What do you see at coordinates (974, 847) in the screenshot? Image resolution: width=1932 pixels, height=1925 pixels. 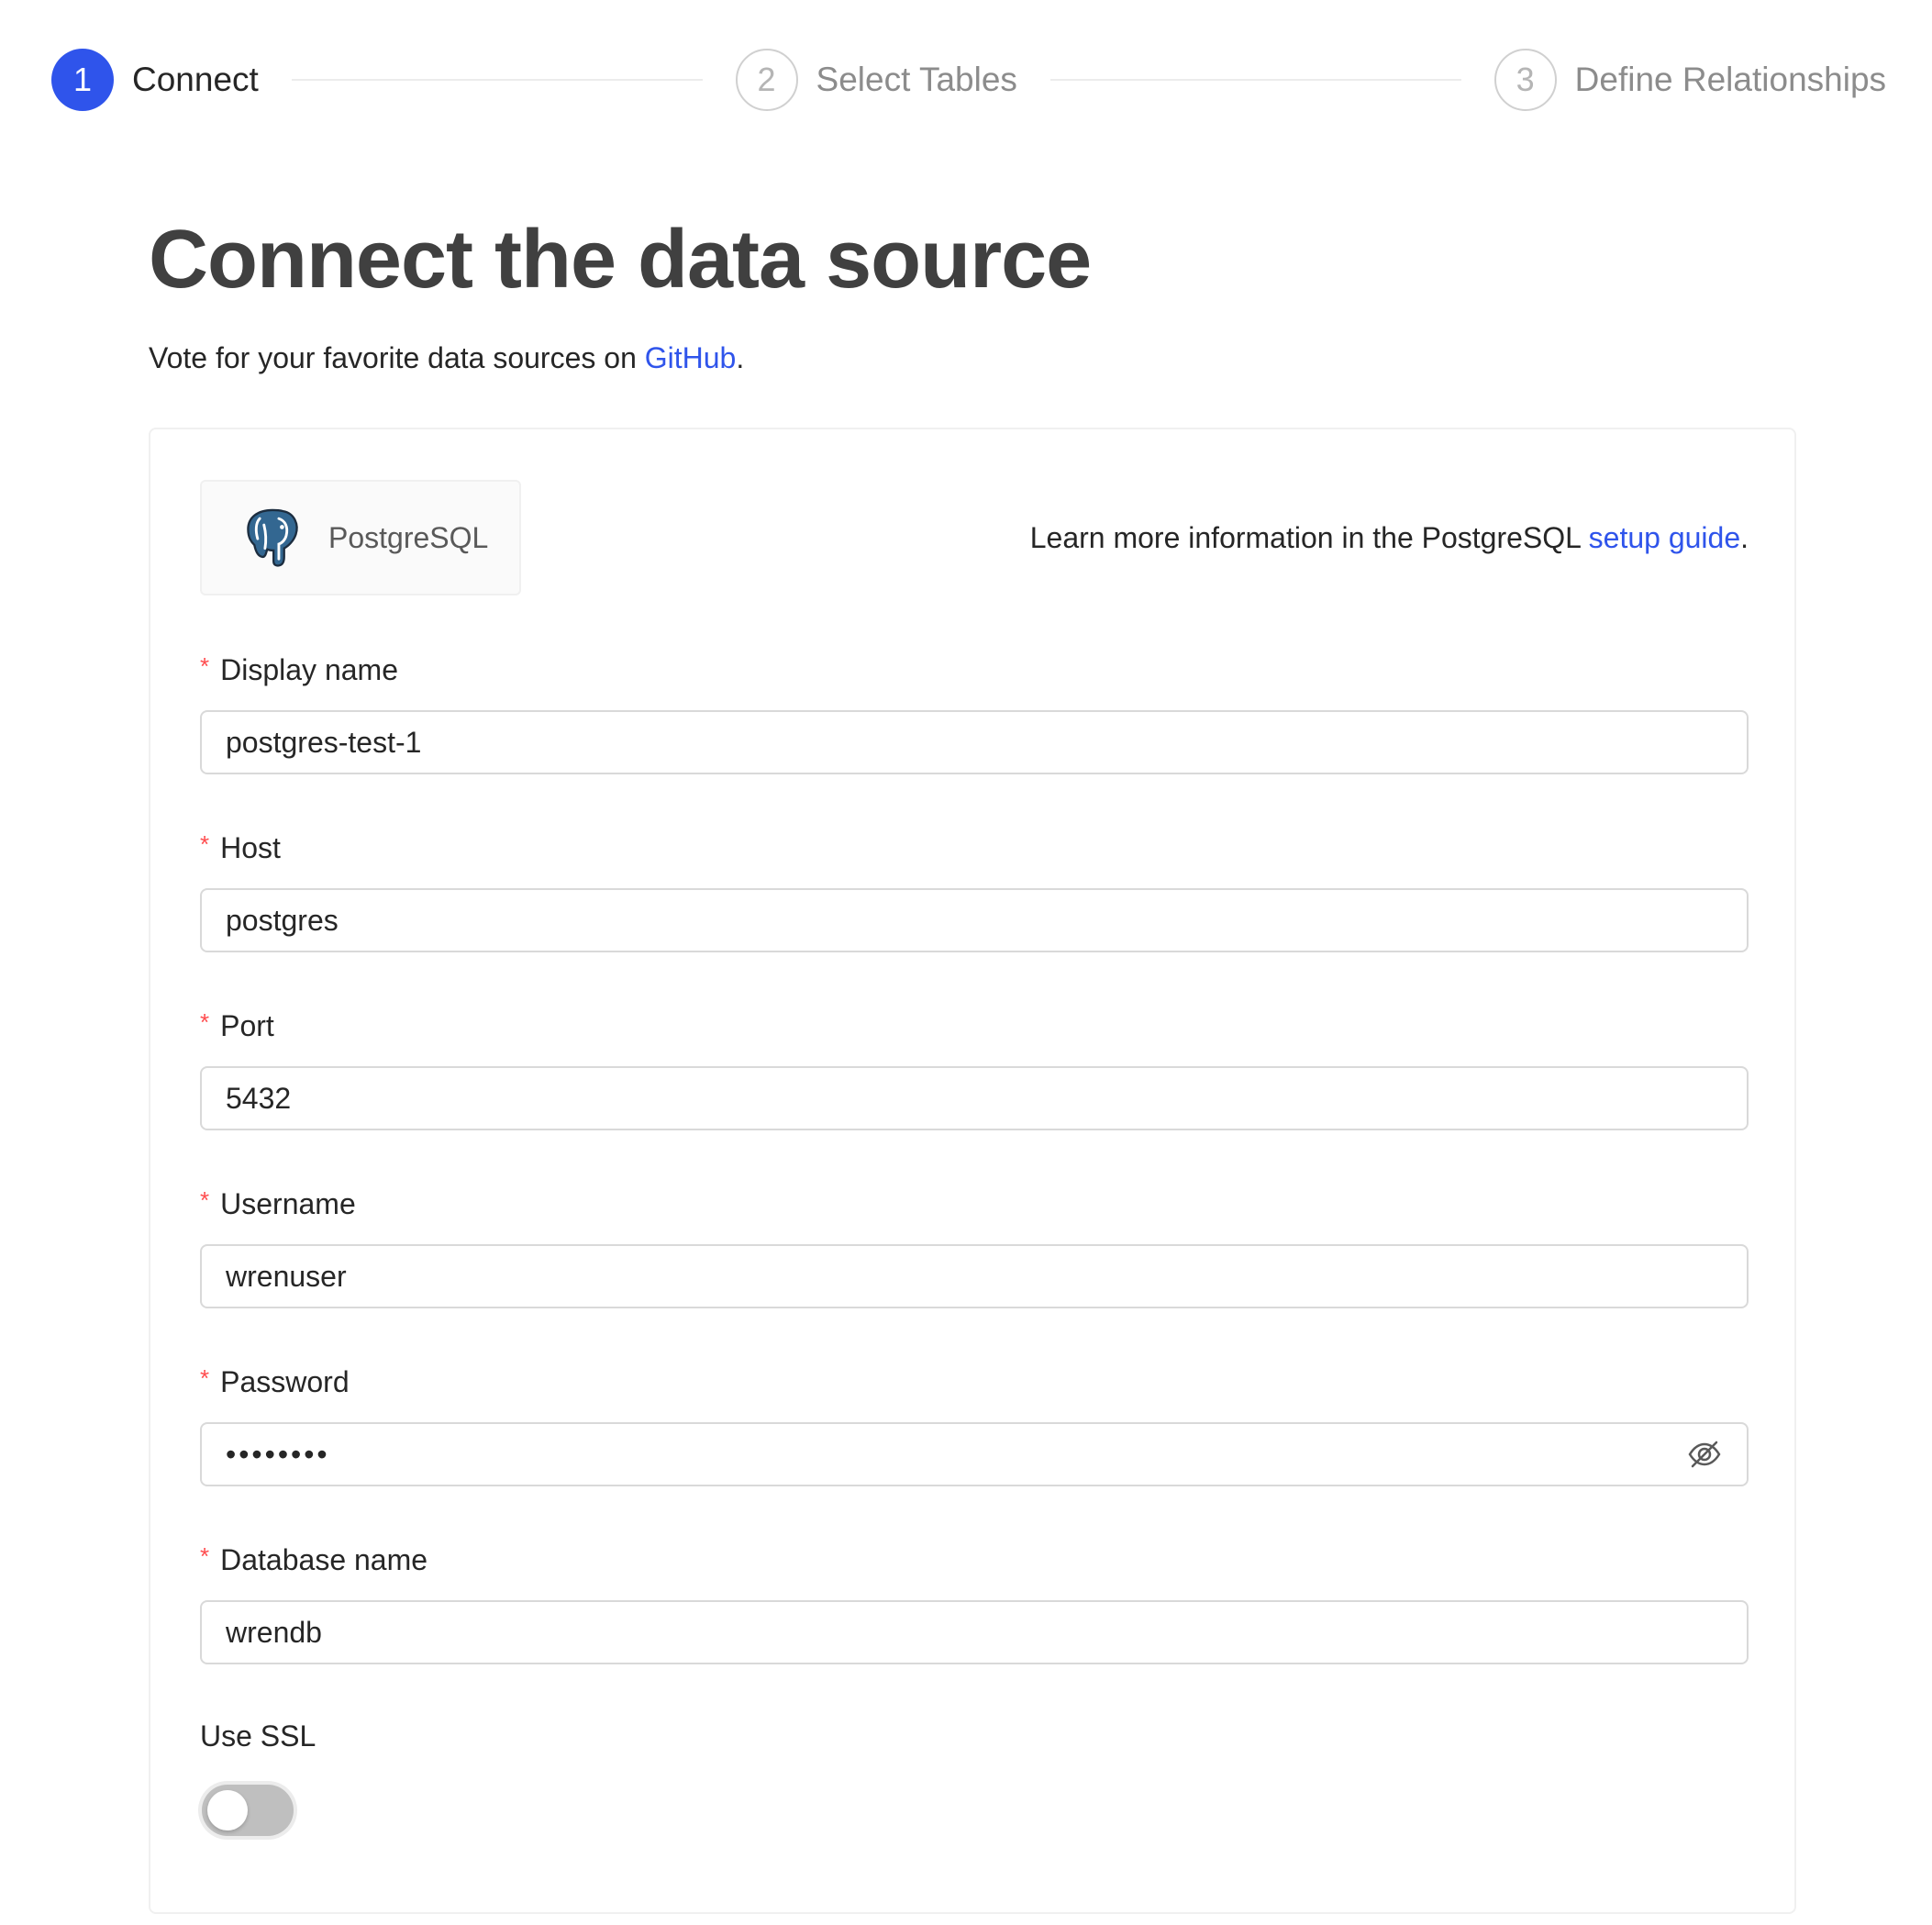 I see `host-label: * Host` at bounding box center [974, 847].